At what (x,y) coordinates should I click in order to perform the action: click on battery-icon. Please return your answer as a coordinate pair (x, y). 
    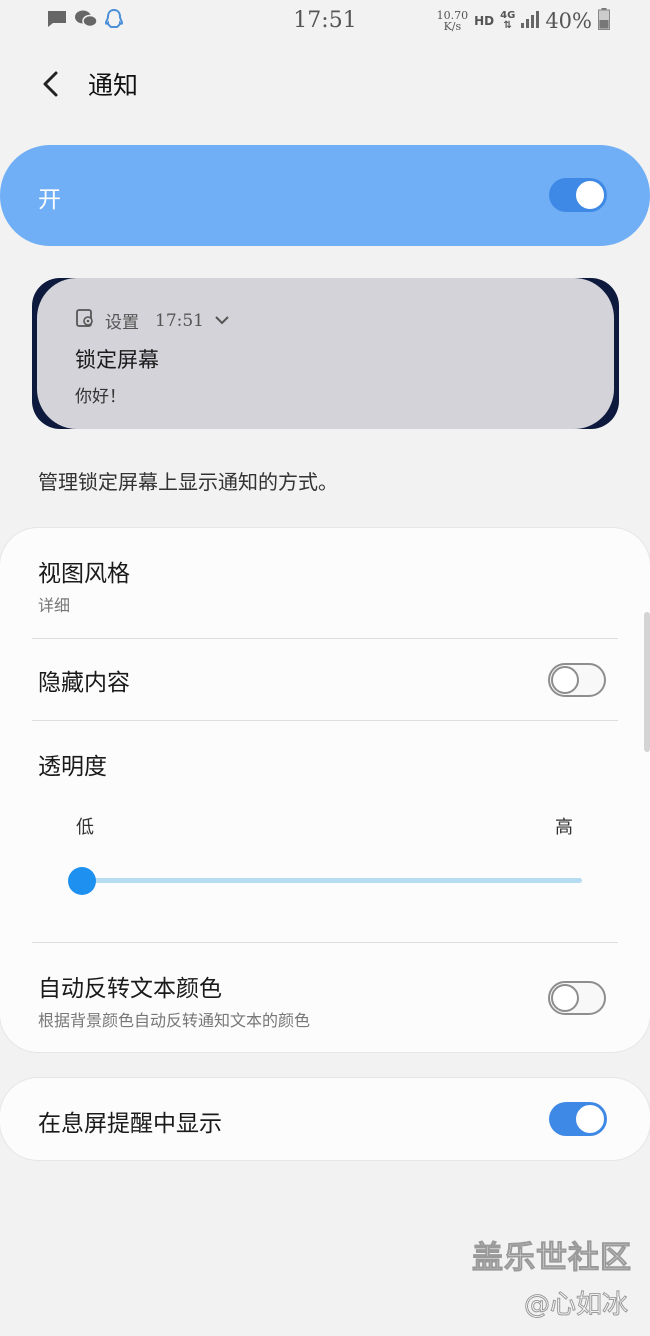
    Looking at the image, I should click on (604, 21).